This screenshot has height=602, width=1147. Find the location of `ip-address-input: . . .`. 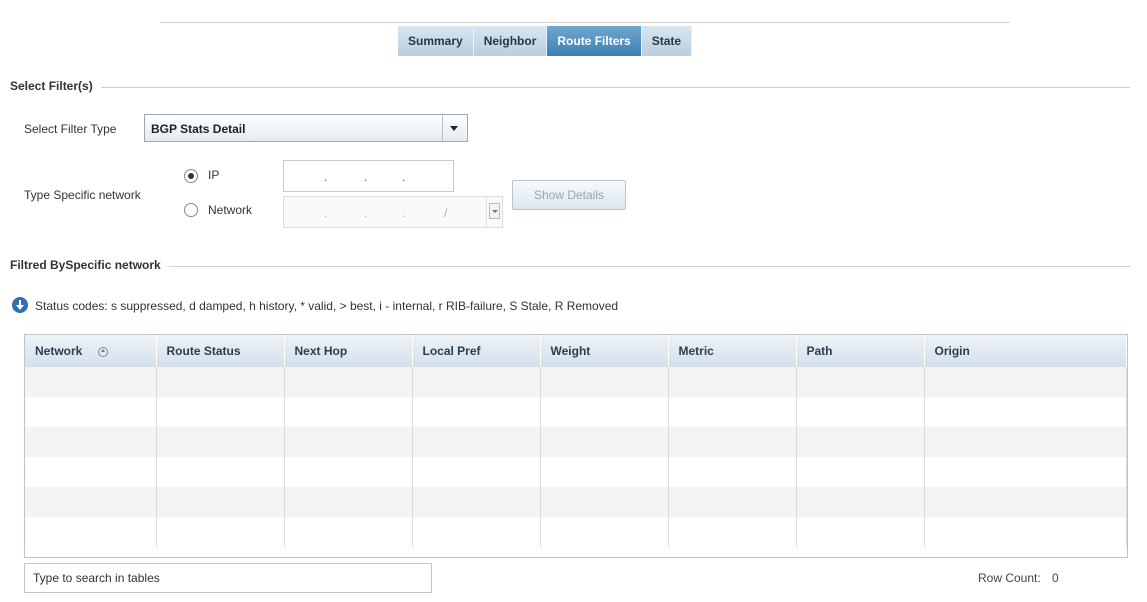

ip-address-input: . . . is located at coordinates (368, 176).